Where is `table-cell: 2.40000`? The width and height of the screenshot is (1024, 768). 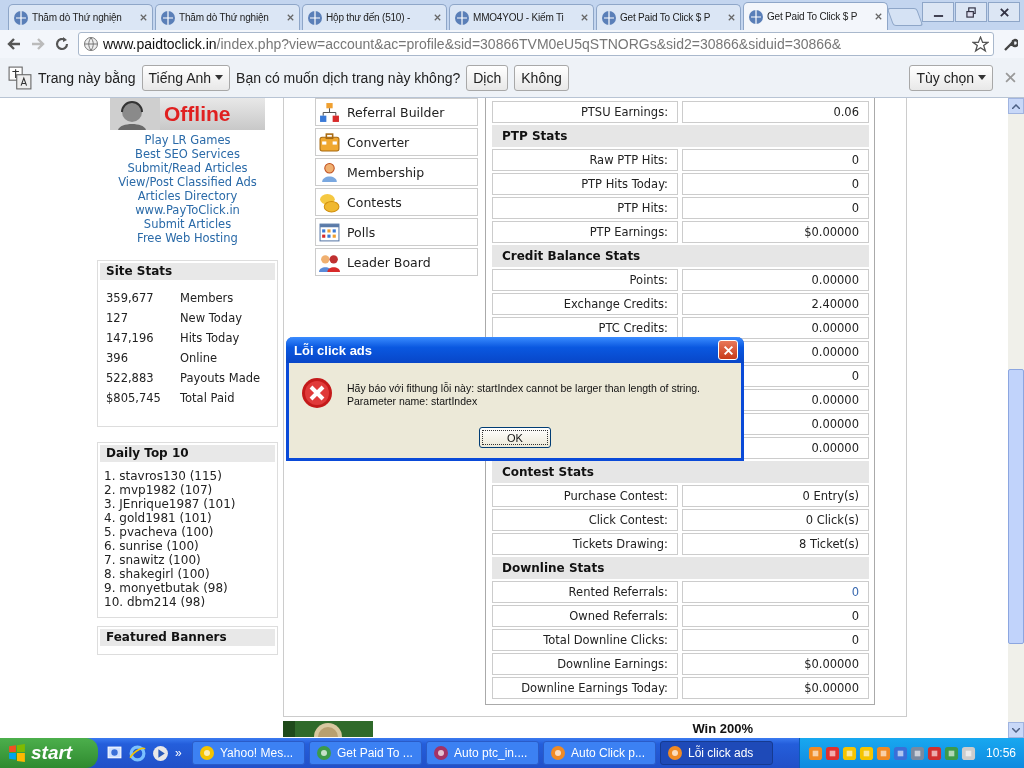
table-cell: 2.40000 is located at coordinates (775, 304).